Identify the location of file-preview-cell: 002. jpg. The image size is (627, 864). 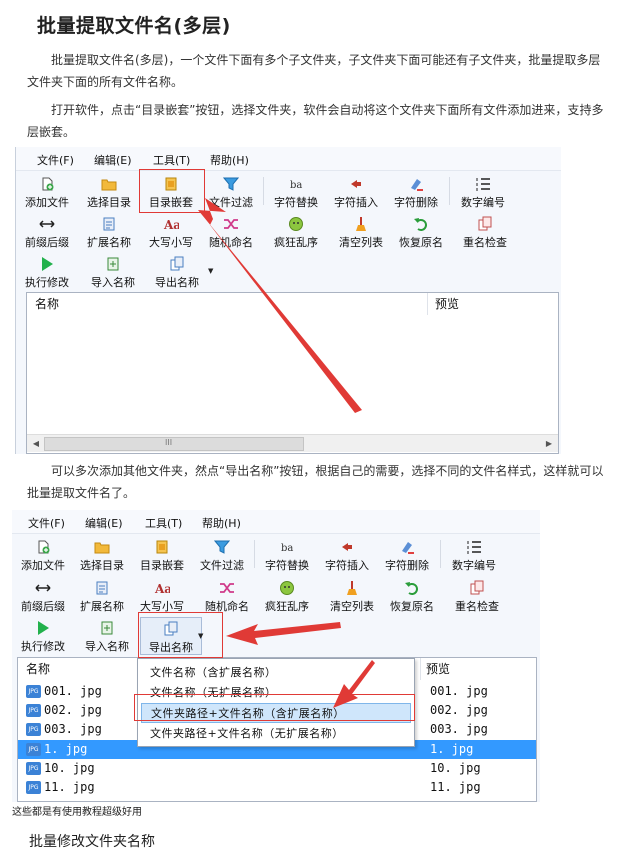
(459, 710).